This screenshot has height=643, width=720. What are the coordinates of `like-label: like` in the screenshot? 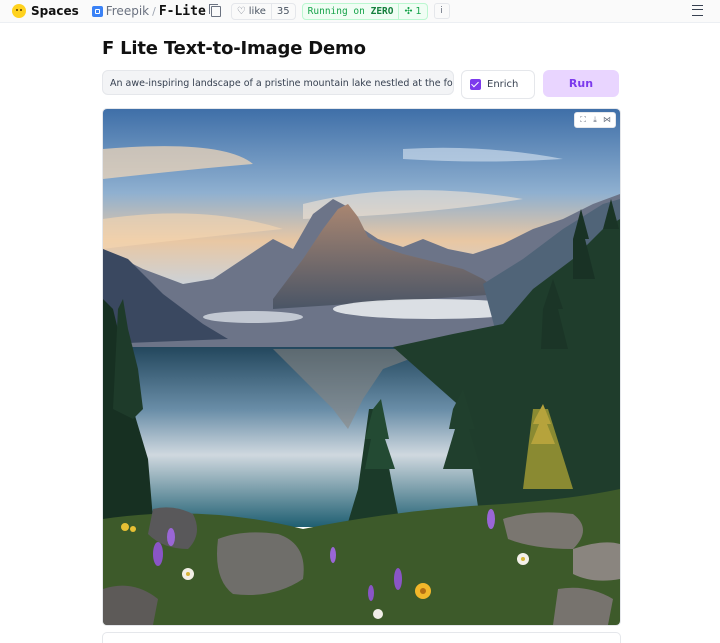 It's located at (257, 11).